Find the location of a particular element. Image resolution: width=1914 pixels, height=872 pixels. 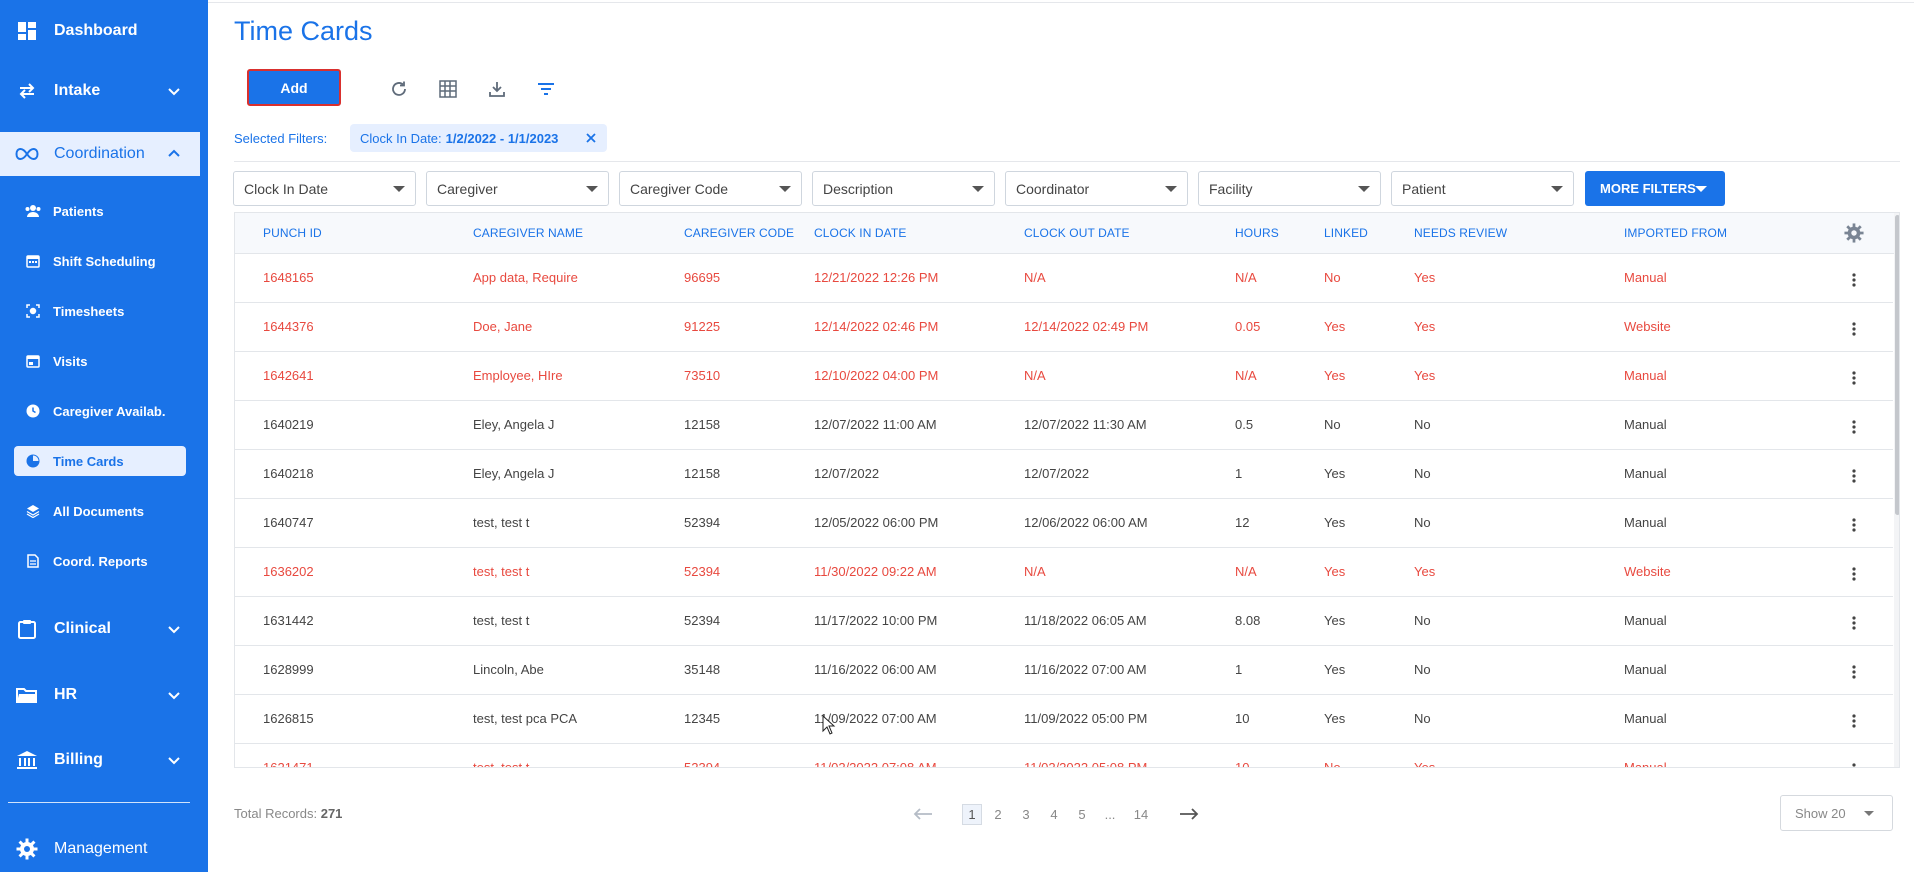

col-hours: HOURS is located at coordinates (1257, 233).